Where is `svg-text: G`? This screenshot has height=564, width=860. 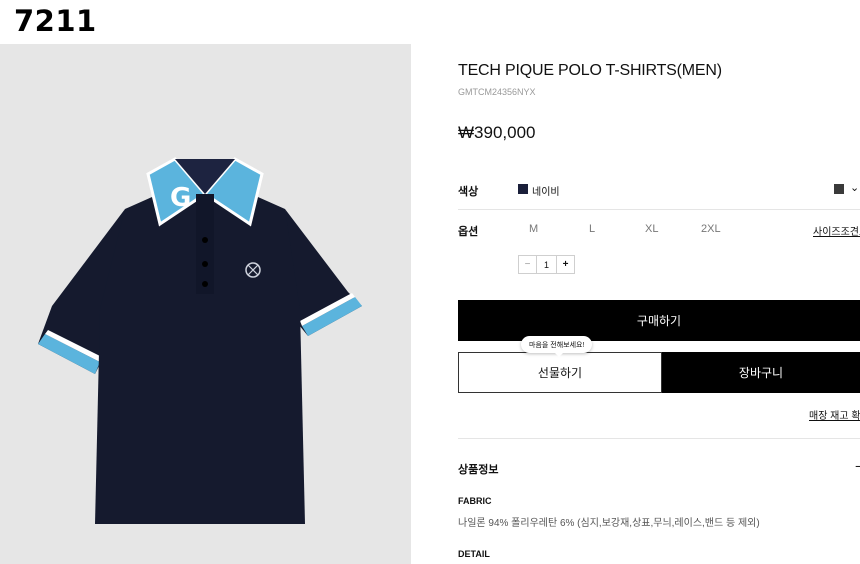 svg-text: G is located at coordinates (180, 198).